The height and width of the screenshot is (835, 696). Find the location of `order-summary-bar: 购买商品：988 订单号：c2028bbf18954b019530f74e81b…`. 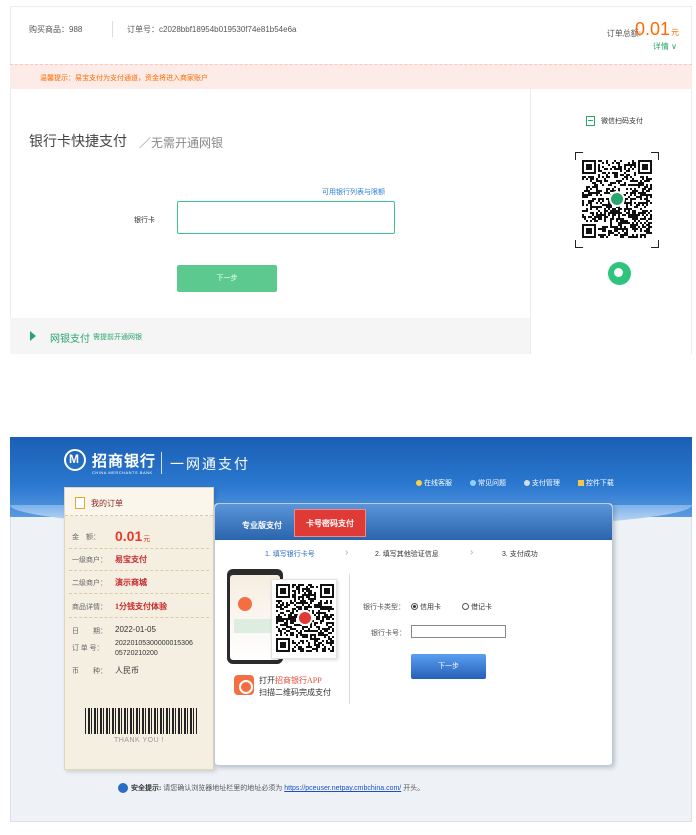

order-summary-bar: 购买商品：988 订单号：c2028bbf18954b019530f74e81b… is located at coordinates (351, 35).